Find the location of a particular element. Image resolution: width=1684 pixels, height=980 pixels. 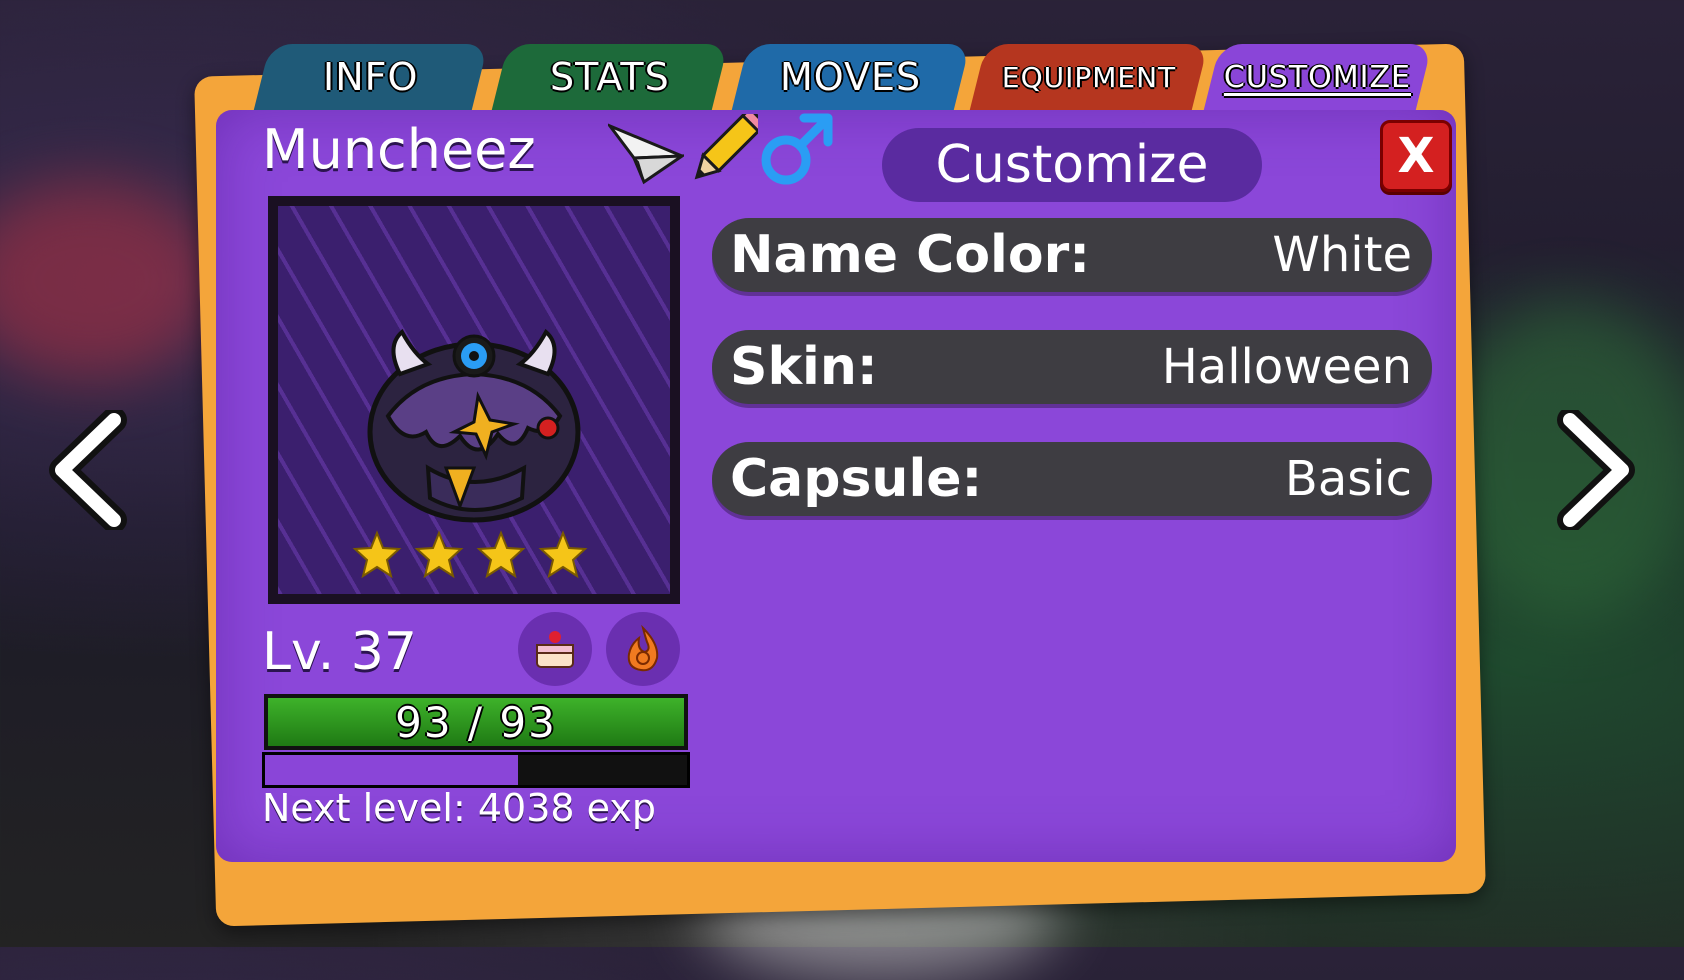

option-value: Halloween is located at coordinates (1286, 367).